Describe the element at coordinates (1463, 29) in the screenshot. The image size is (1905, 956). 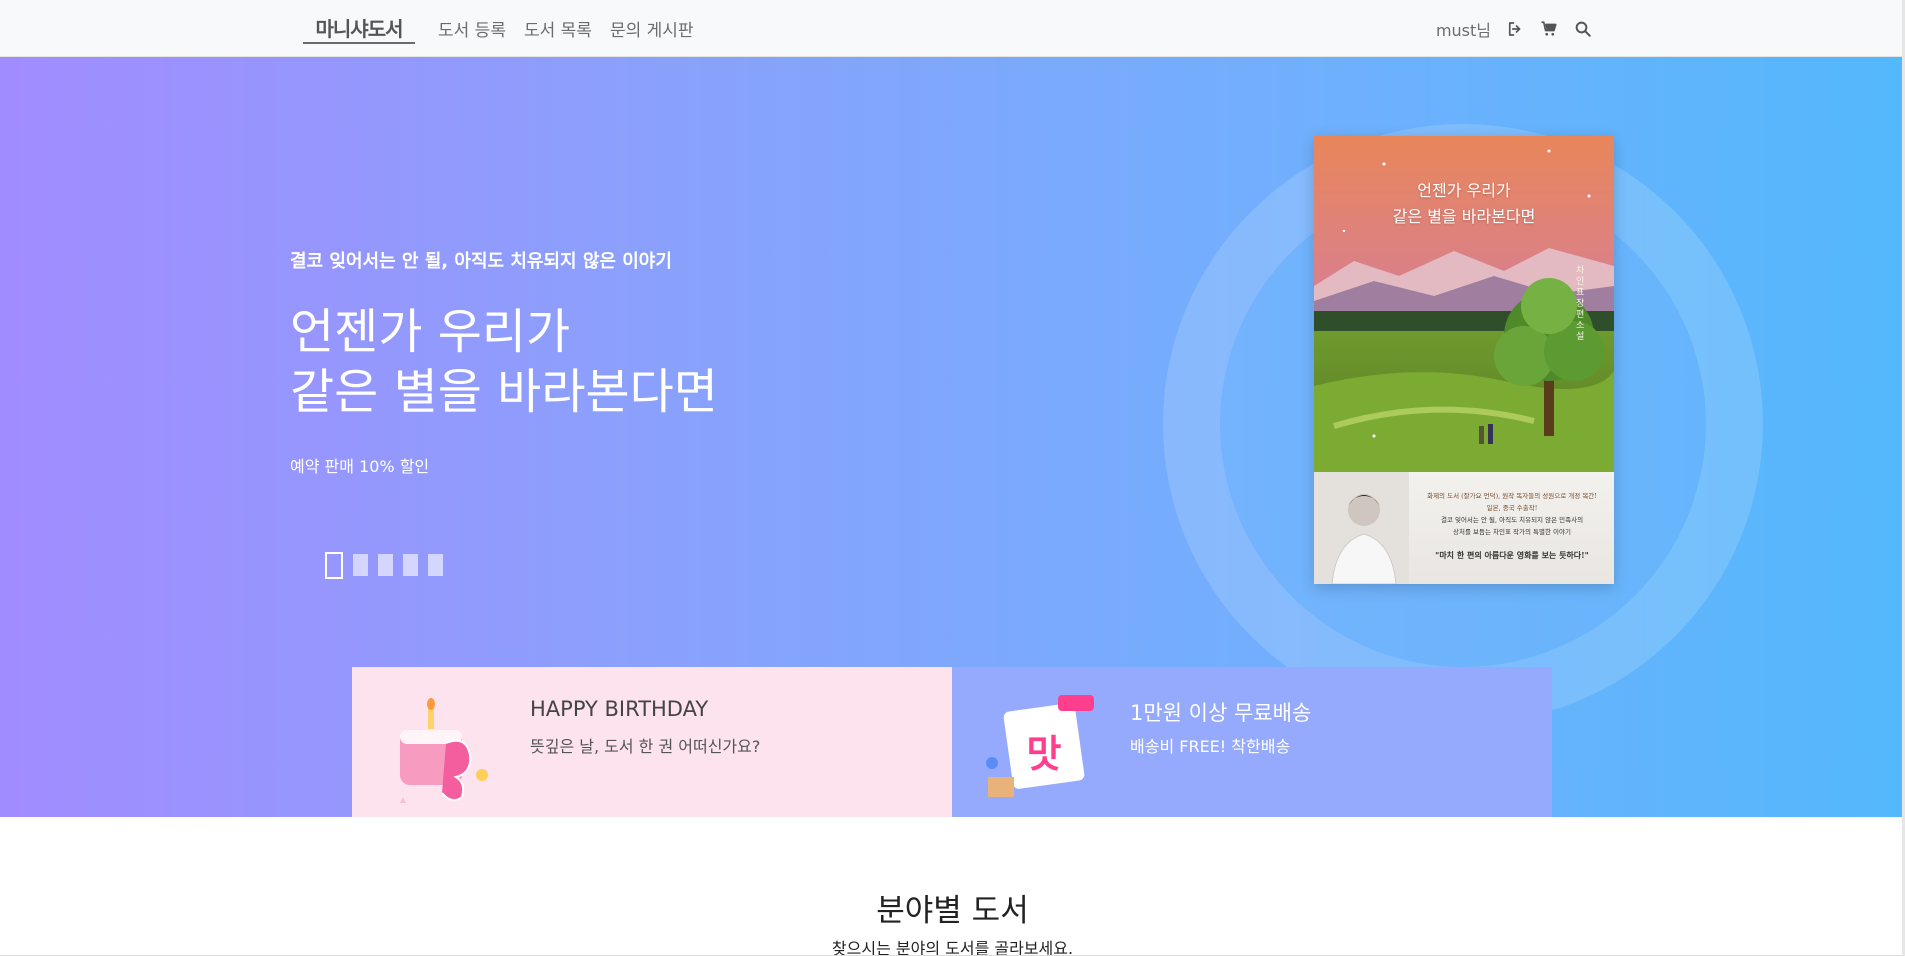
I see `user-name: must님` at that location.